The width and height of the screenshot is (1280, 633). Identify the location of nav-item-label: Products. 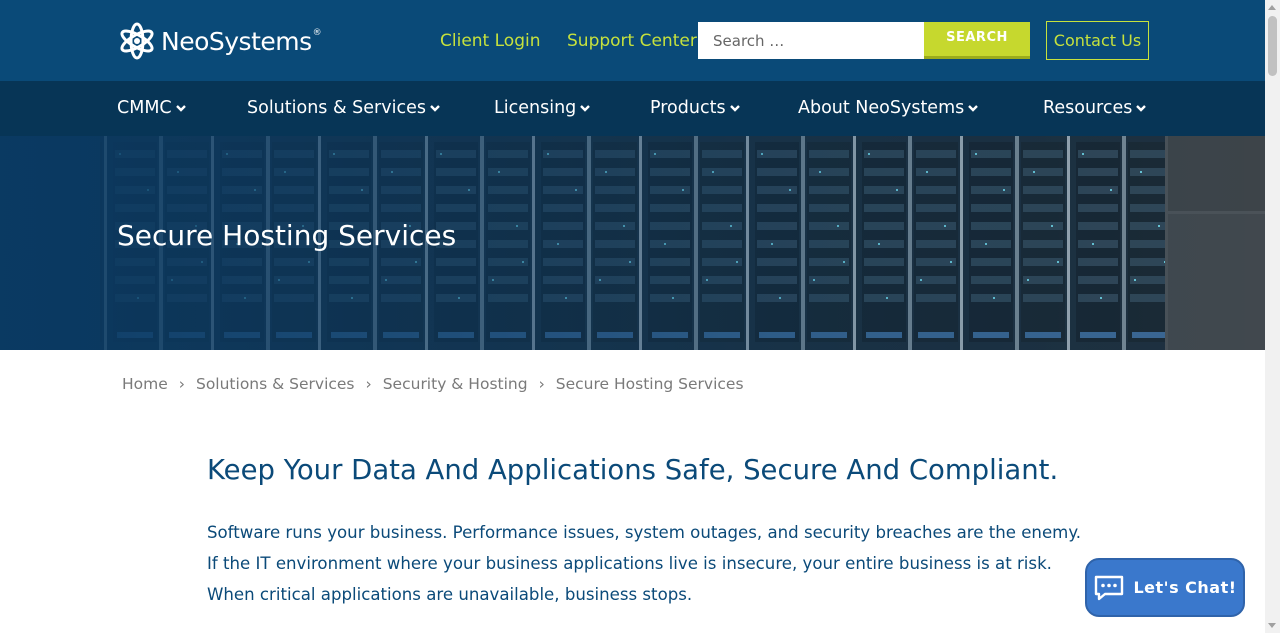
(688, 108).